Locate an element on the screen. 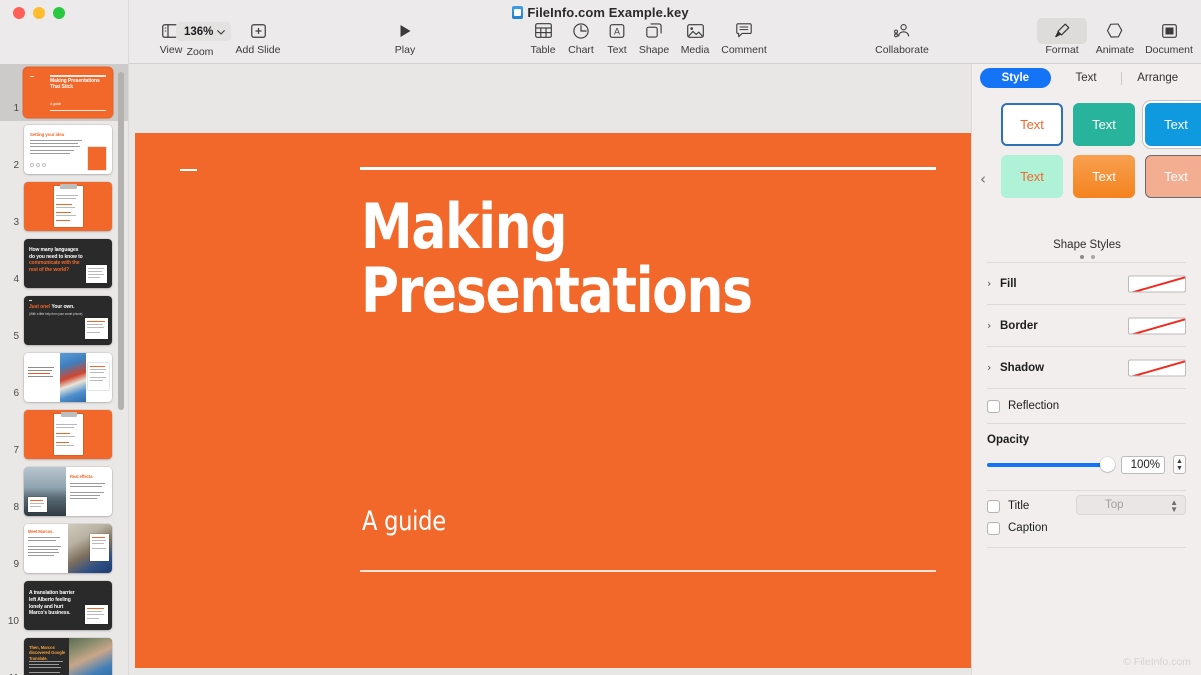 The image size is (1201, 675). border-none-swatch is located at coordinates (1157, 325).